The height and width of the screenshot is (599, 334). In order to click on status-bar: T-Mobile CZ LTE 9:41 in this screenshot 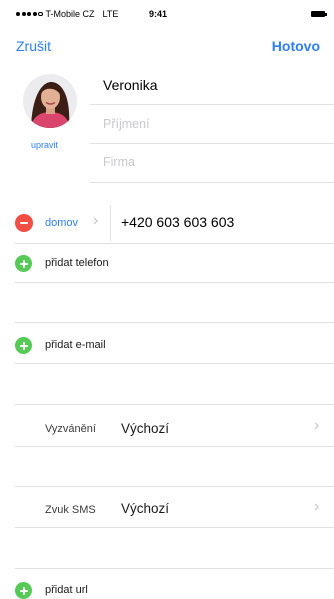, I will do `click(167, 10)`.